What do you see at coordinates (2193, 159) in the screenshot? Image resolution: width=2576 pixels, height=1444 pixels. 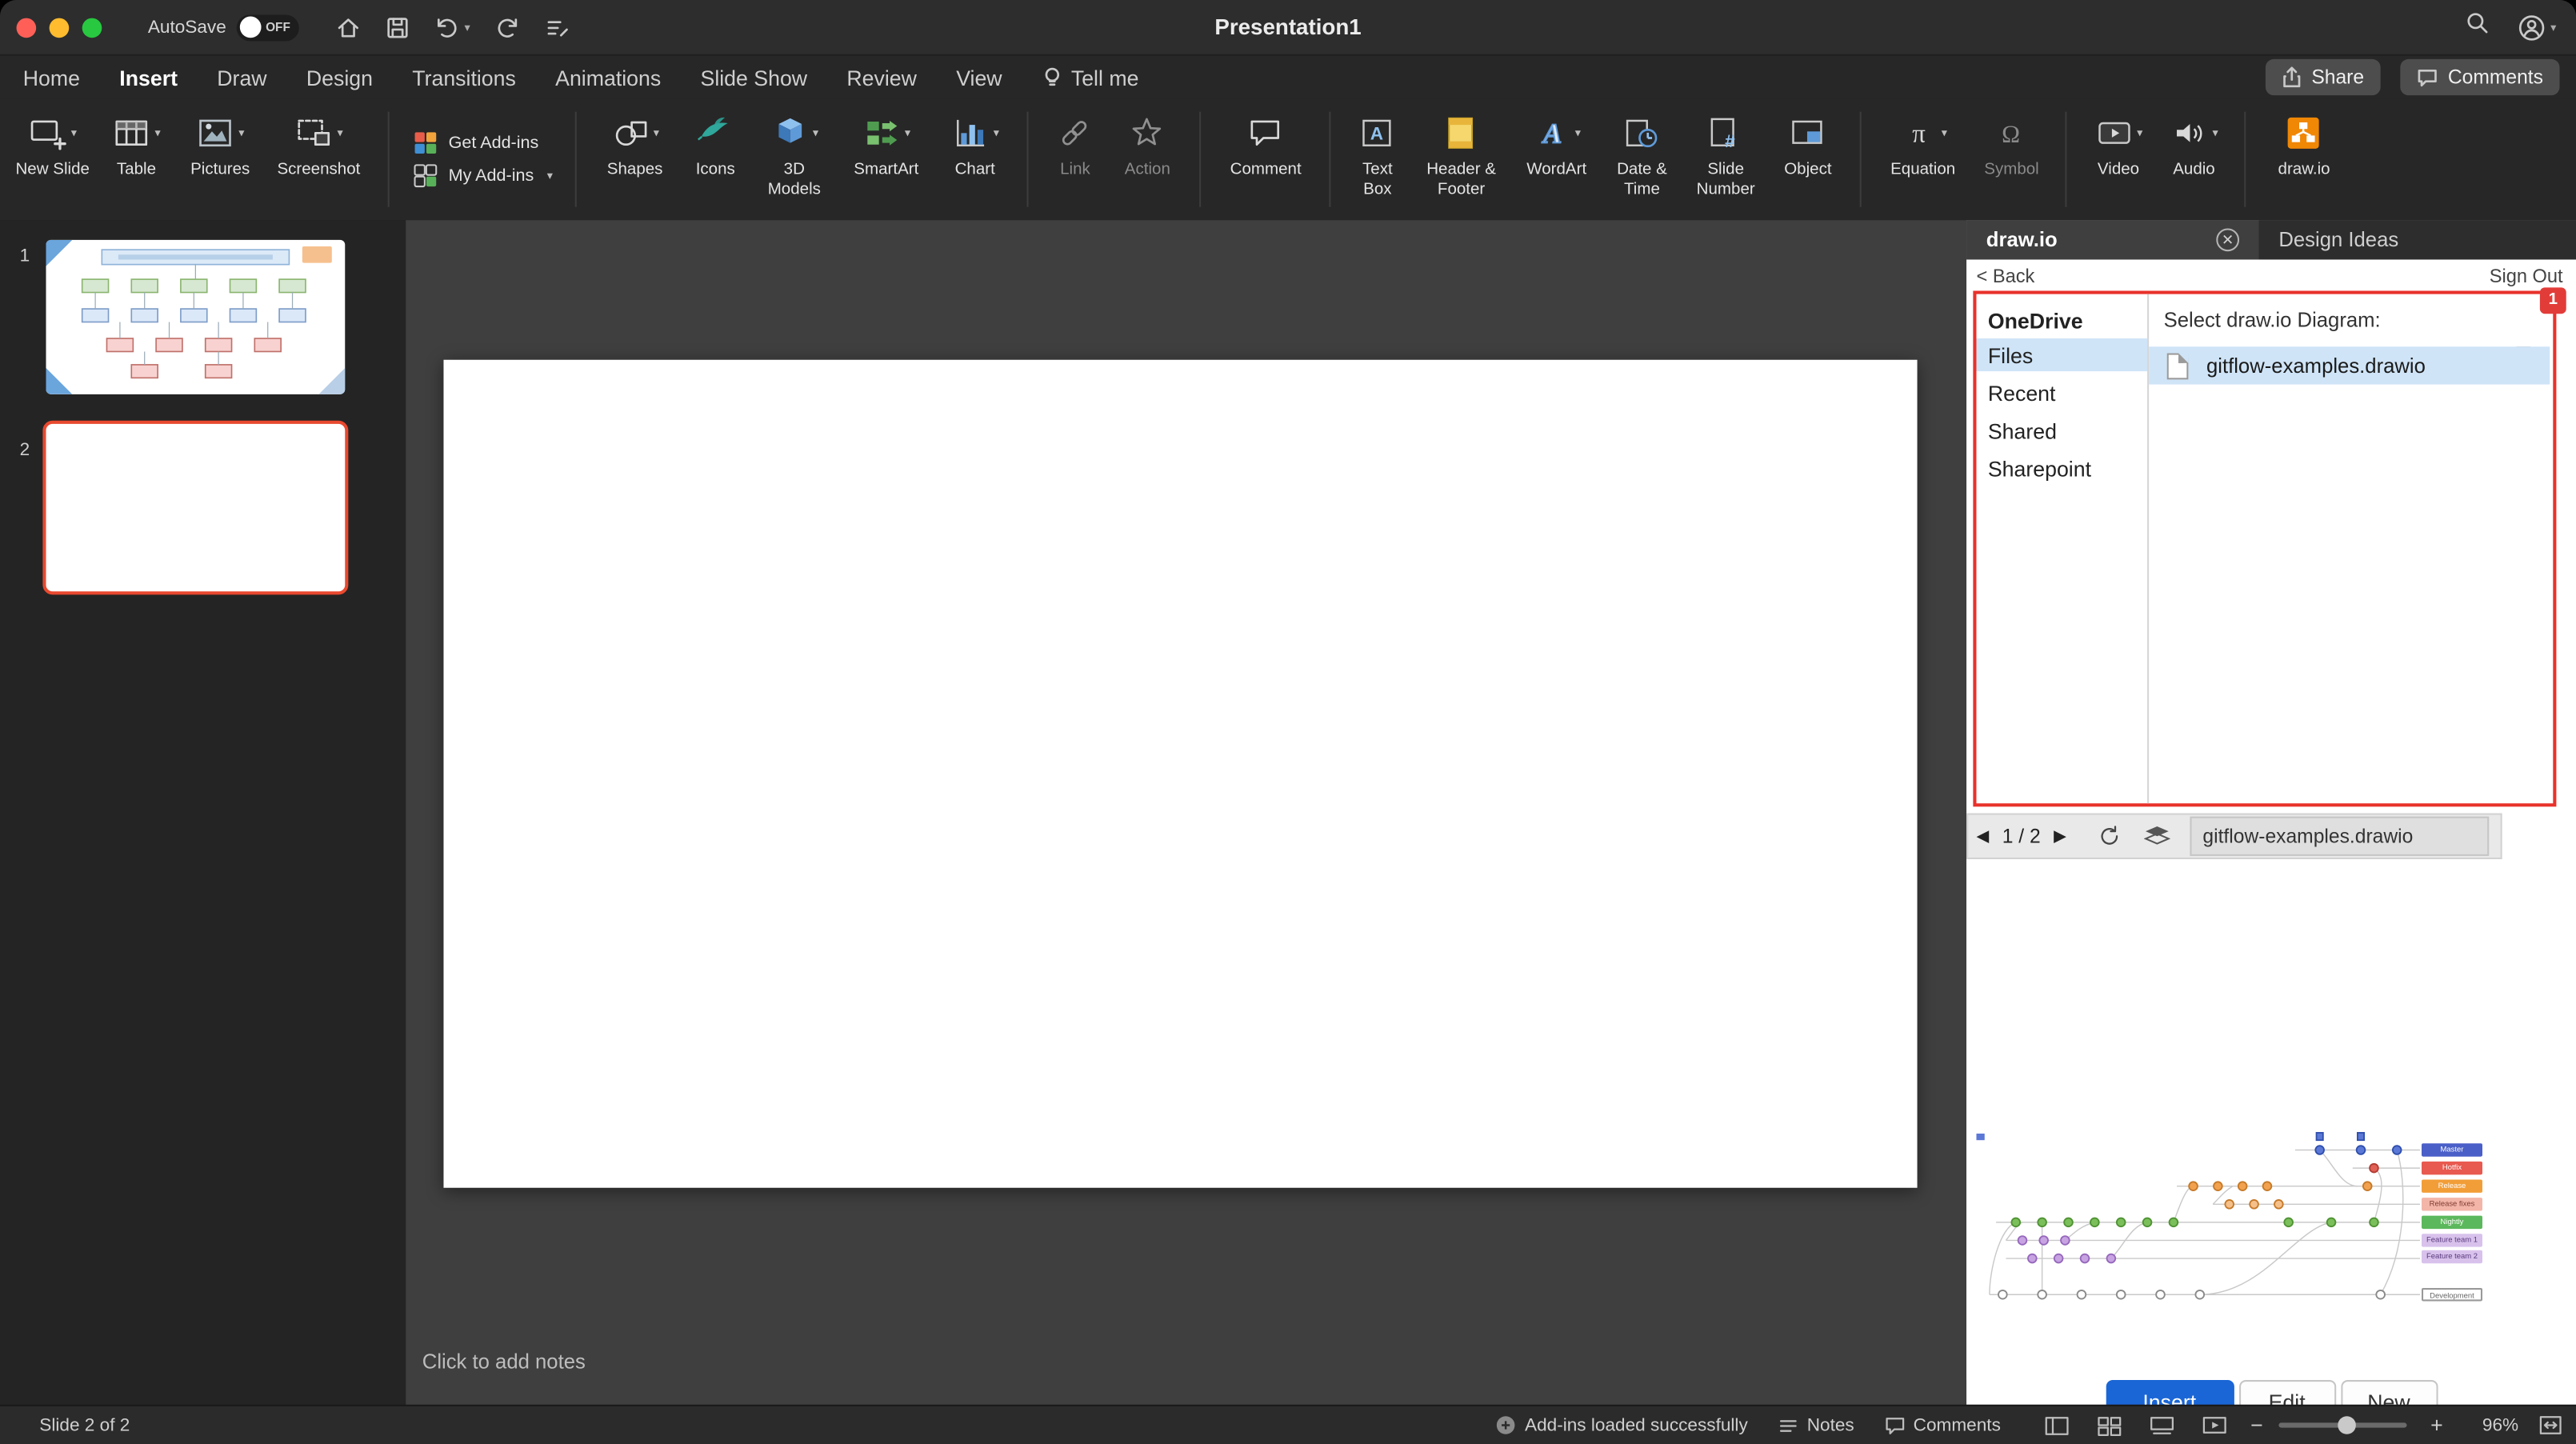 I see `audio-button: ▾ Audio` at bounding box center [2193, 159].